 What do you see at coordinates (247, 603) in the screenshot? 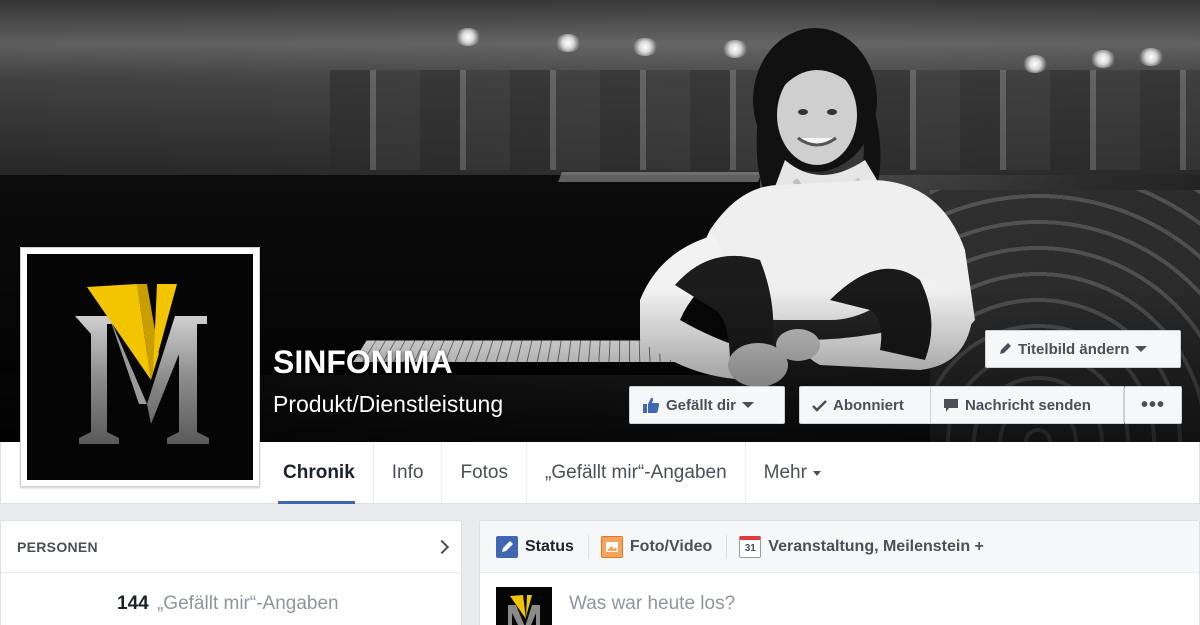
I see `likes-label: „Gefällt mir“-Angaben` at bounding box center [247, 603].